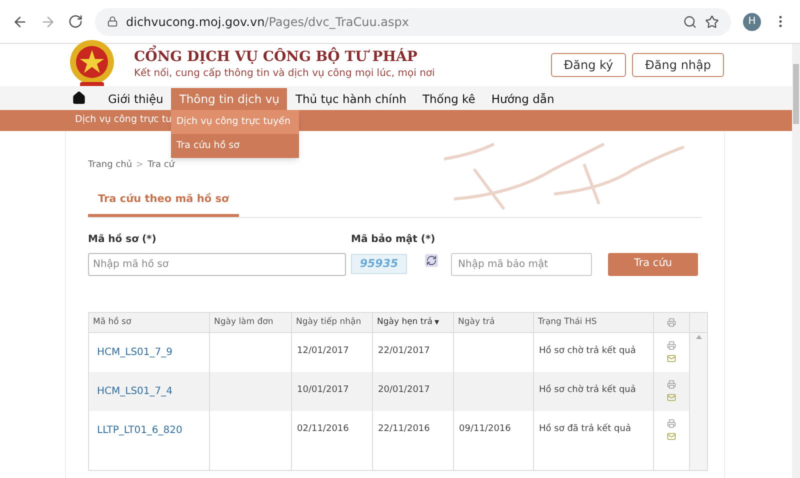 The image size is (800, 478). What do you see at coordinates (163, 201) in the screenshot?
I see `tab: Tra cứu theo mã hồ sơ` at bounding box center [163, 201].